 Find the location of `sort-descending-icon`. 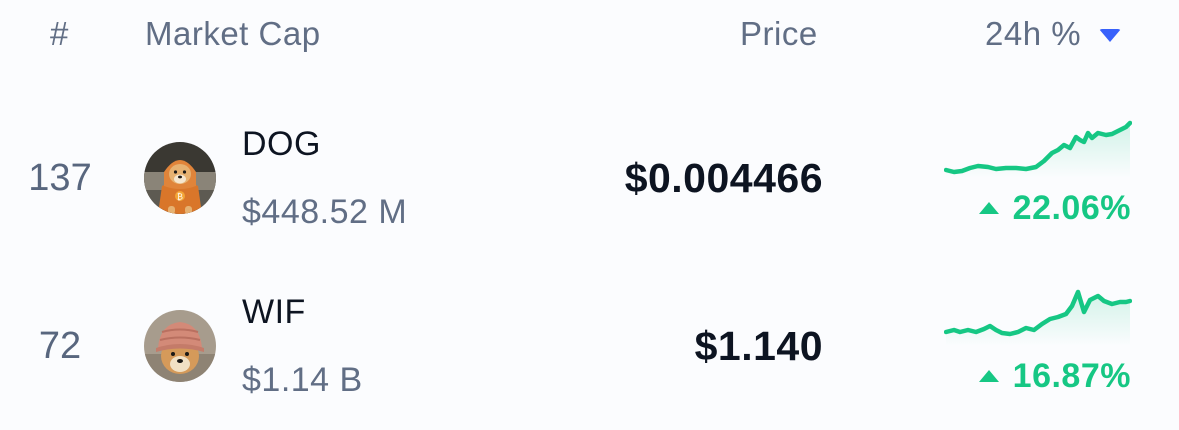

sort-descending-icon is located at coordinates (1110, 35).